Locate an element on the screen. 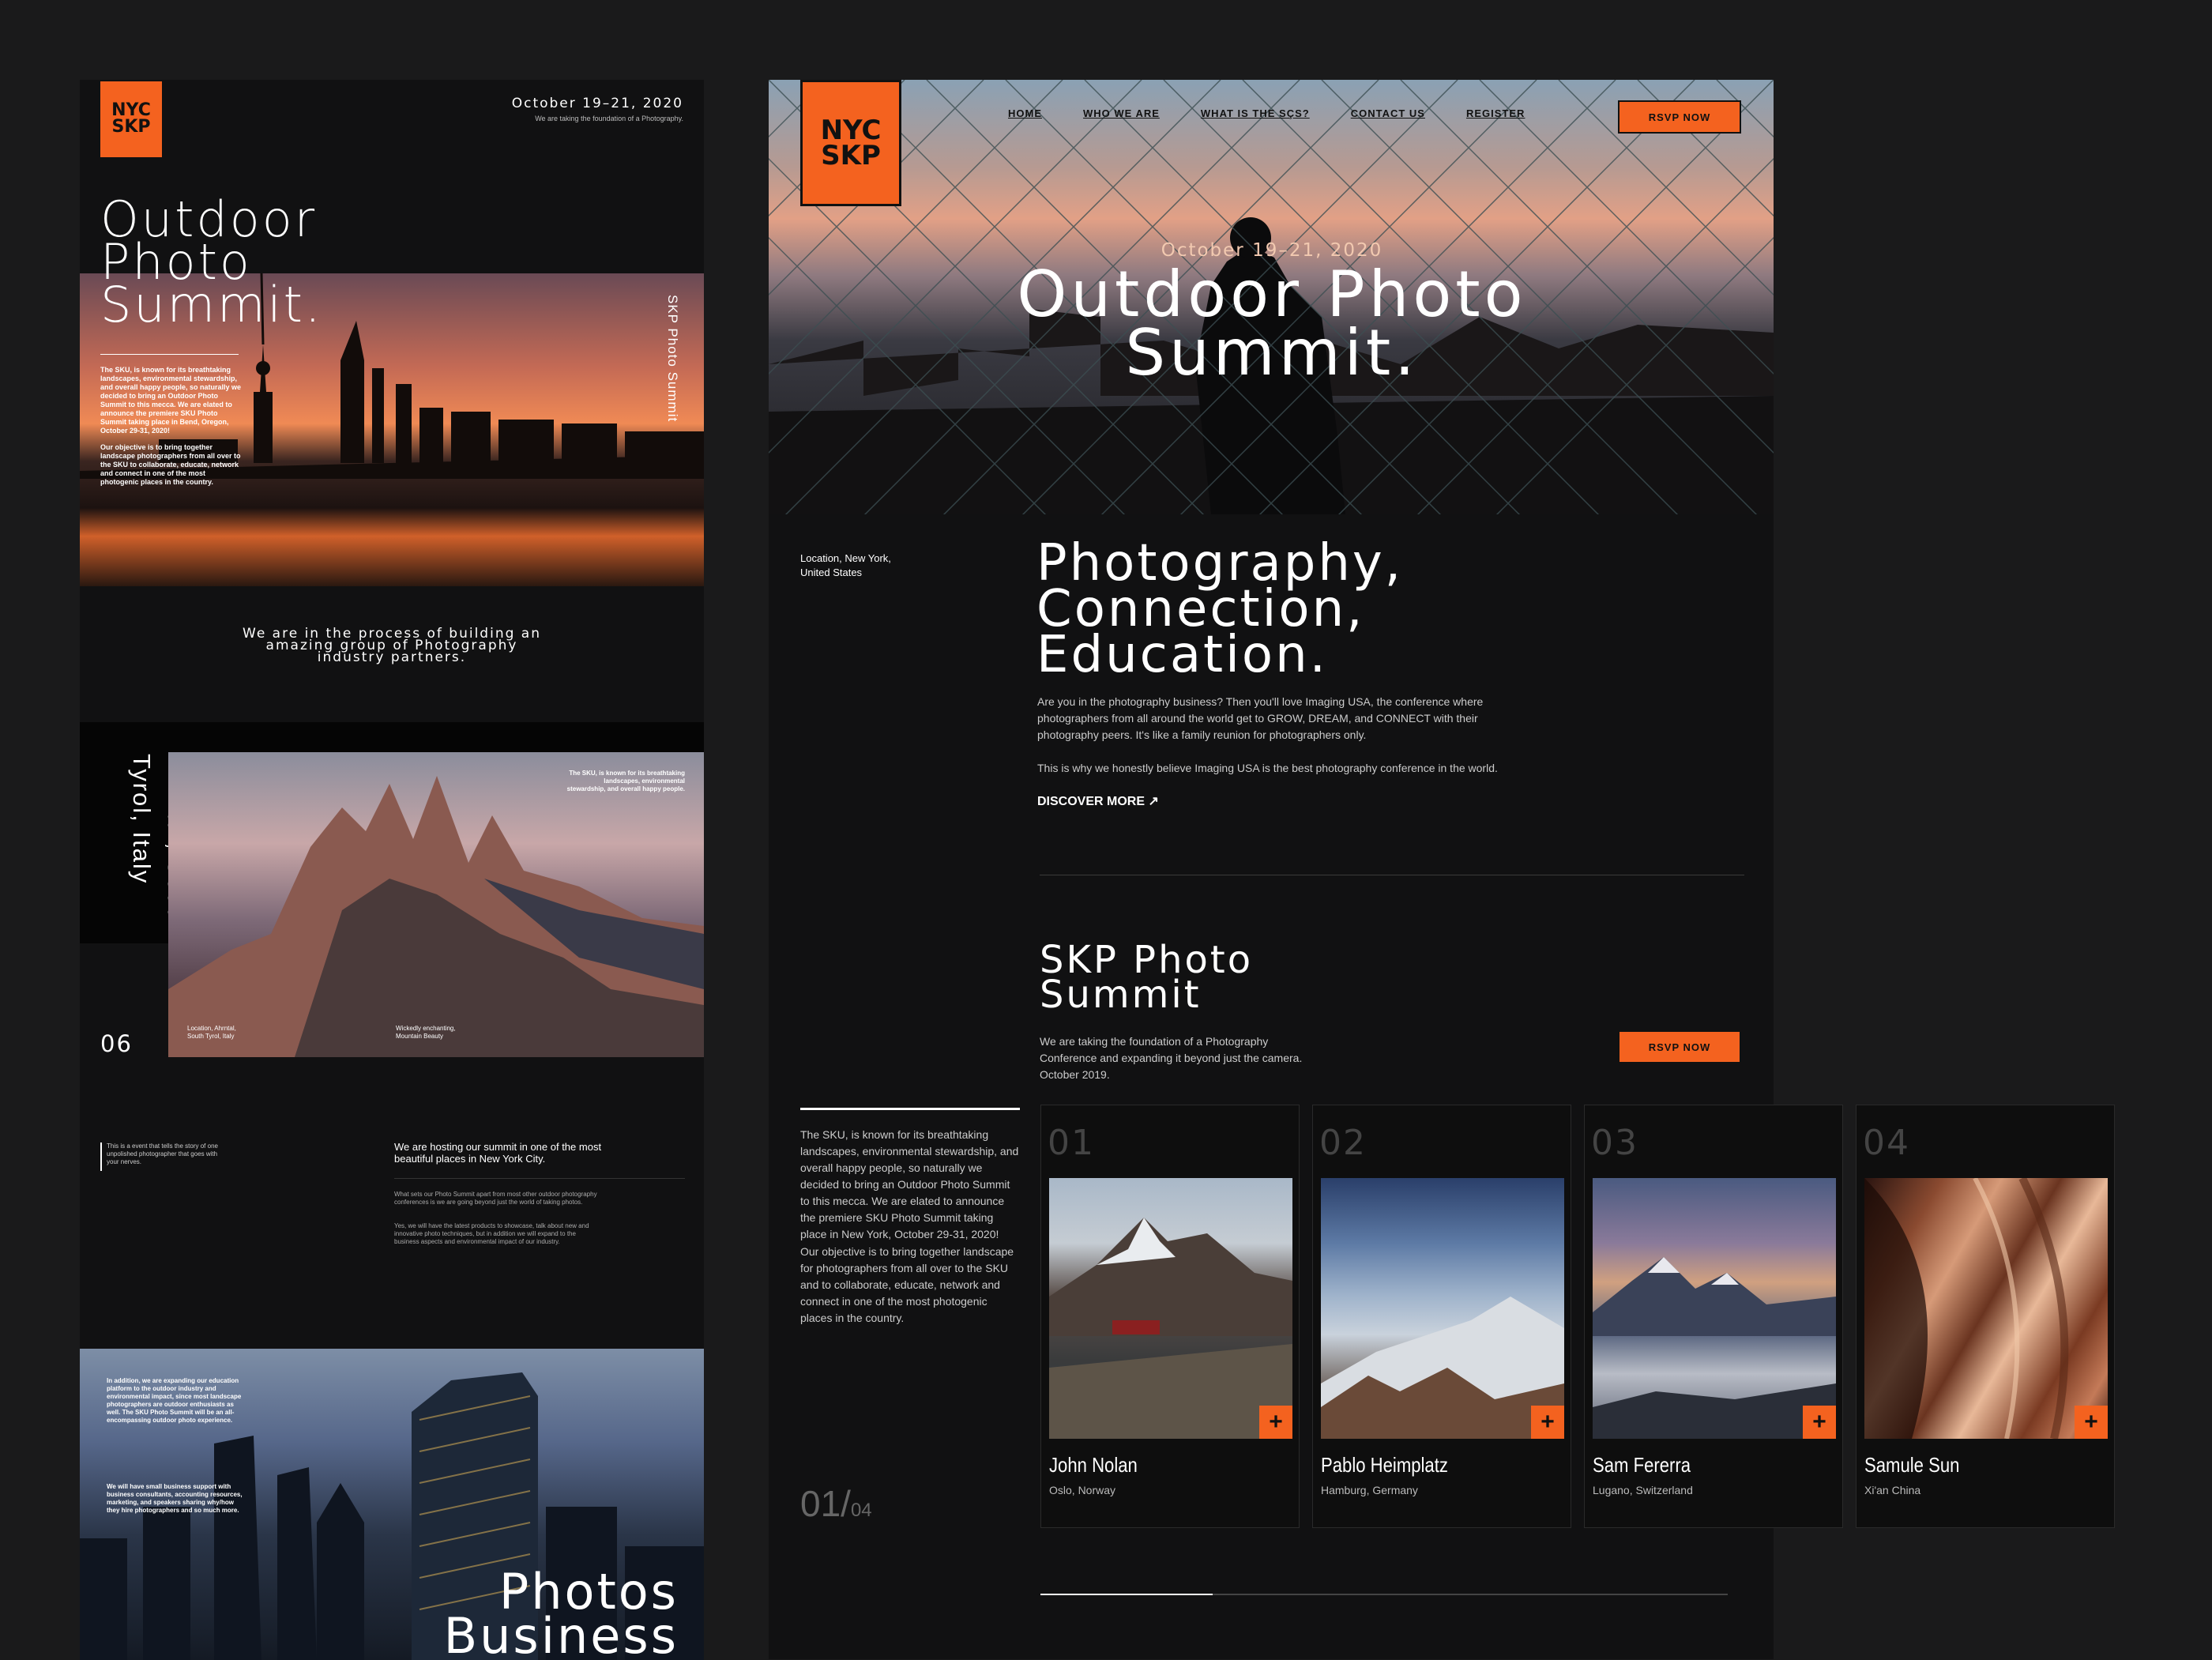 The width and height of the screenshot is (2212, 1660). summit-rsvp-button: RSVP NOW is located at coordinates (1680, 1046).